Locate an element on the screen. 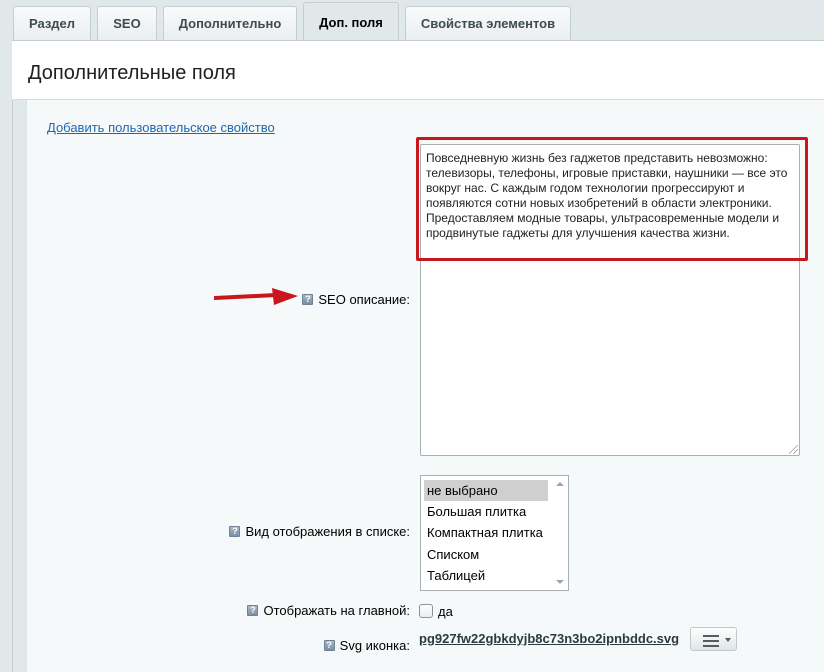  svg-icon-label: Svg иконка: is located at coordinates (374, 645).